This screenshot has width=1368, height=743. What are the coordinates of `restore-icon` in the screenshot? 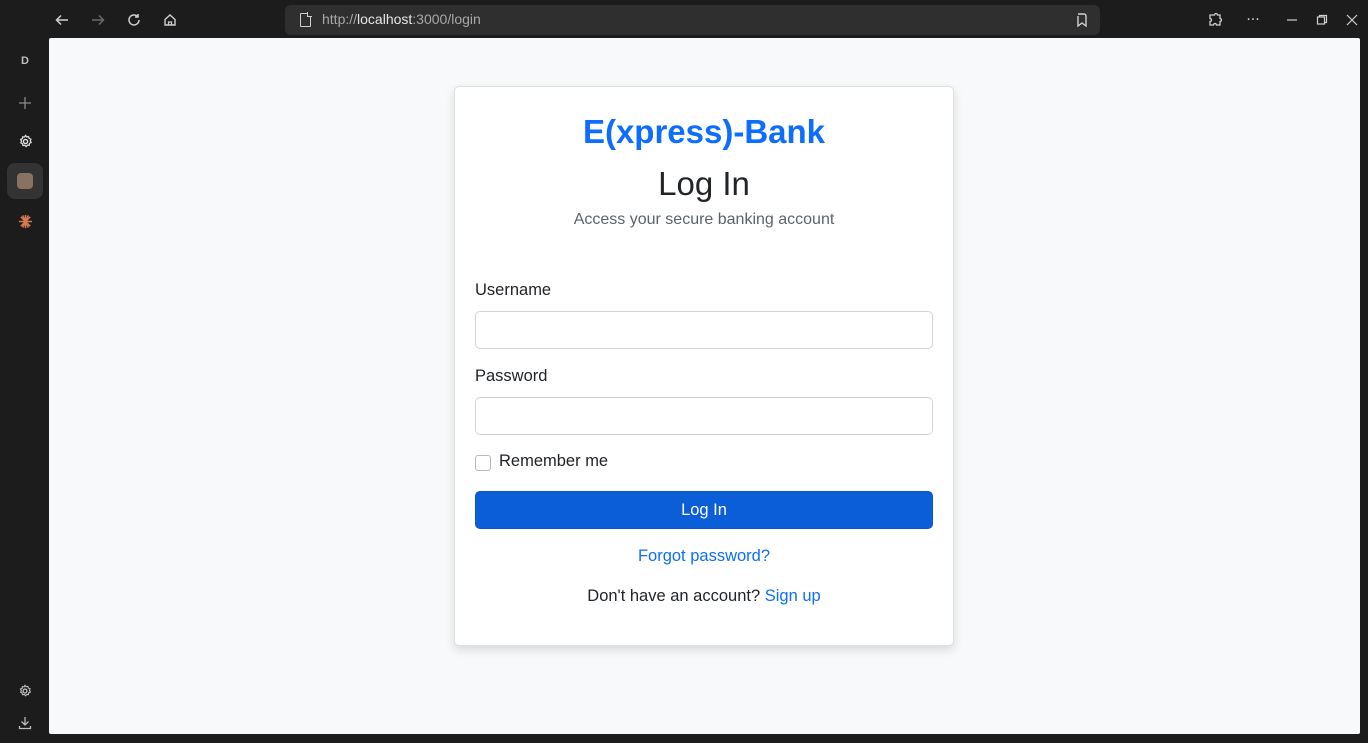 It's located at (1322, 19).